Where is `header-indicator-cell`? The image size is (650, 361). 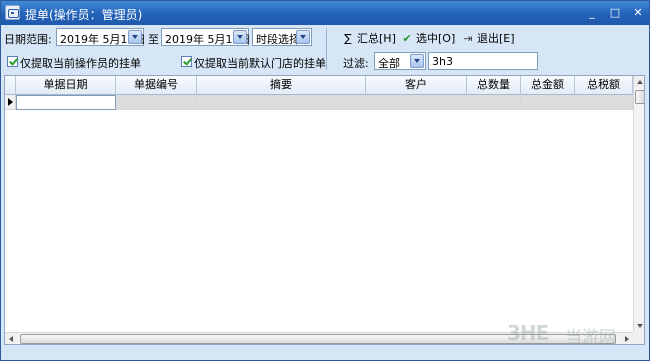 header-indicator-cell is located at coordinates (10, 85).